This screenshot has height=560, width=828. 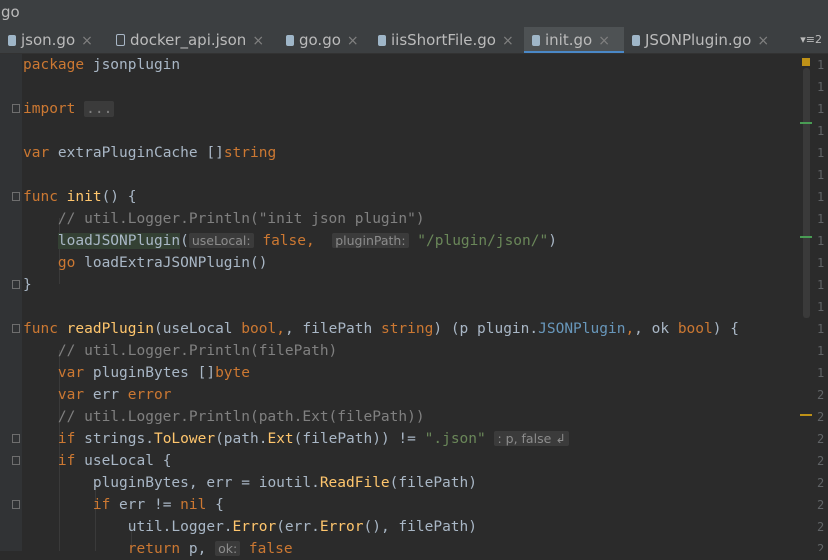 What do you see at coordinates (114, 461) in the screenshot?
I see `code-line: if useLocal {` at bounding box center [114, 461].